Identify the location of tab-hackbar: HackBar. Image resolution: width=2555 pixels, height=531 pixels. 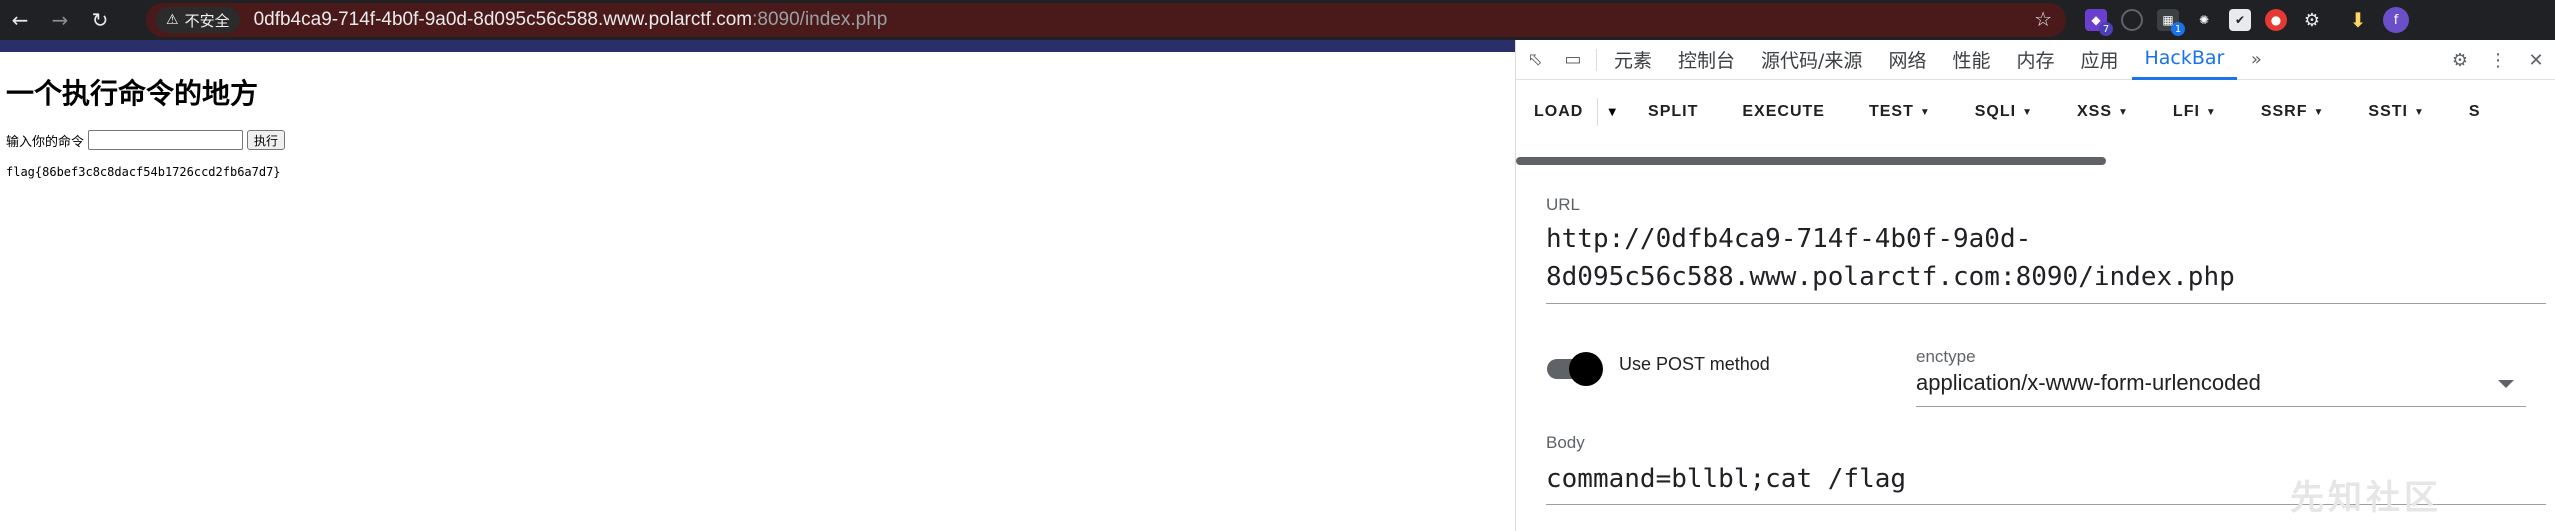
(2184, 60).